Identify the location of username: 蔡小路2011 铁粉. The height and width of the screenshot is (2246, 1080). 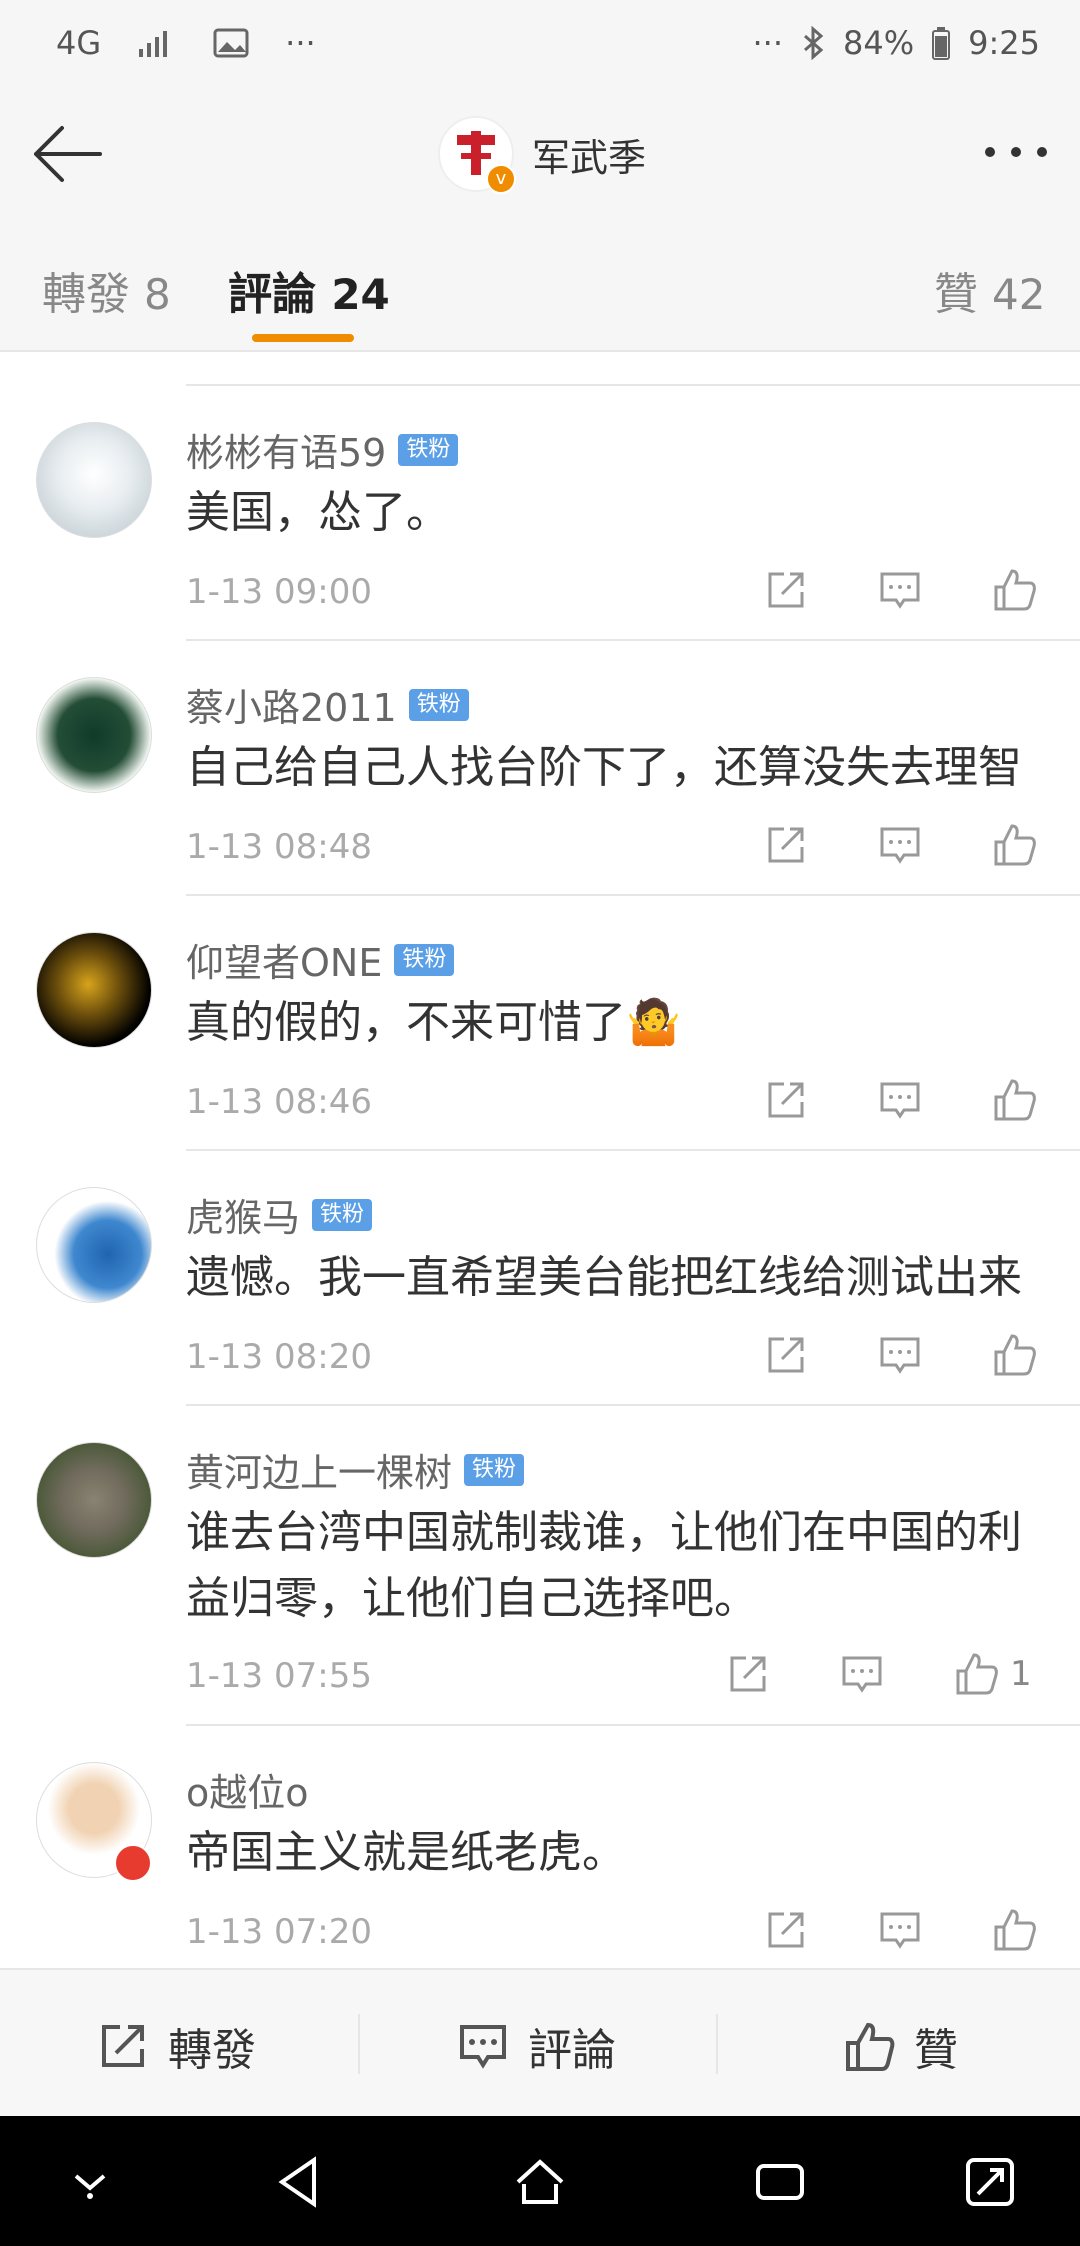
(327, 704).